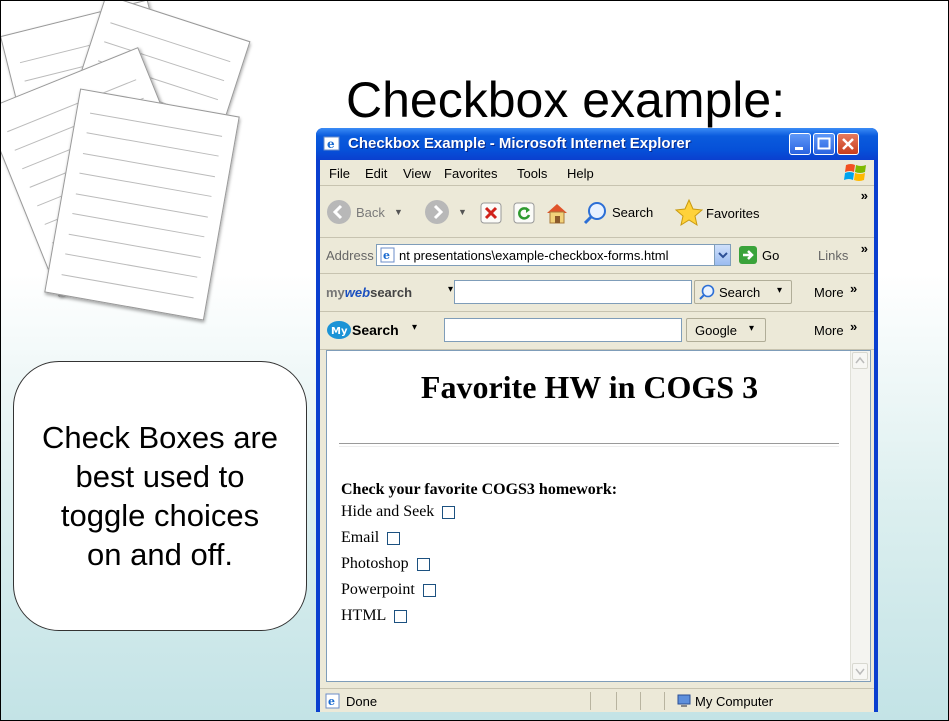  I want to click on status-text: Done, so click(362, 701).